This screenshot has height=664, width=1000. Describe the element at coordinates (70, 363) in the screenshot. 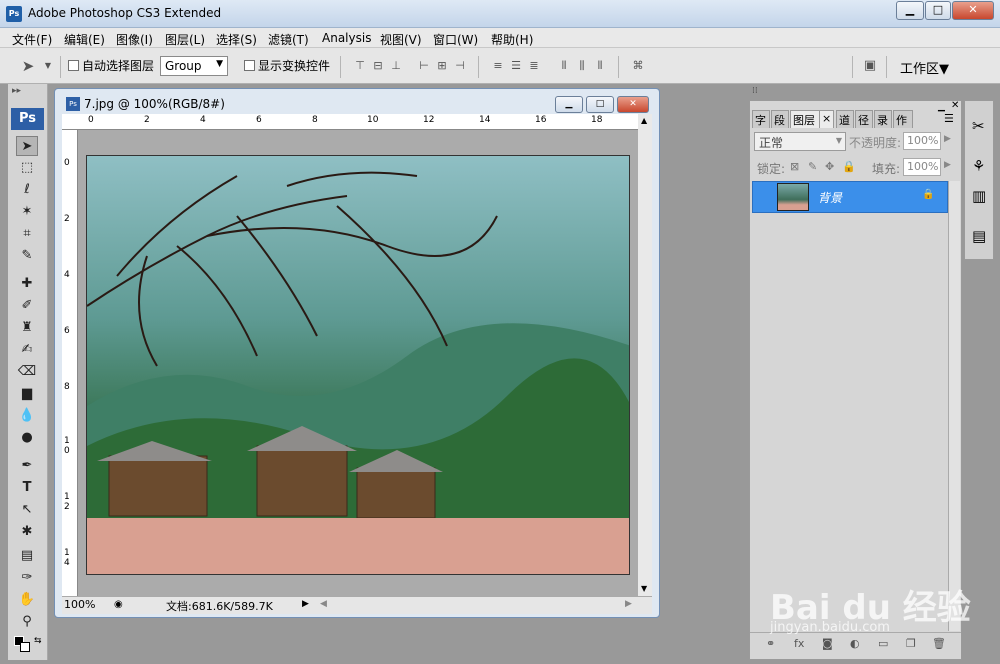

I see `vertical-ruler: 0 2 4 6 8 1 0 1 2 1 4` at that location.